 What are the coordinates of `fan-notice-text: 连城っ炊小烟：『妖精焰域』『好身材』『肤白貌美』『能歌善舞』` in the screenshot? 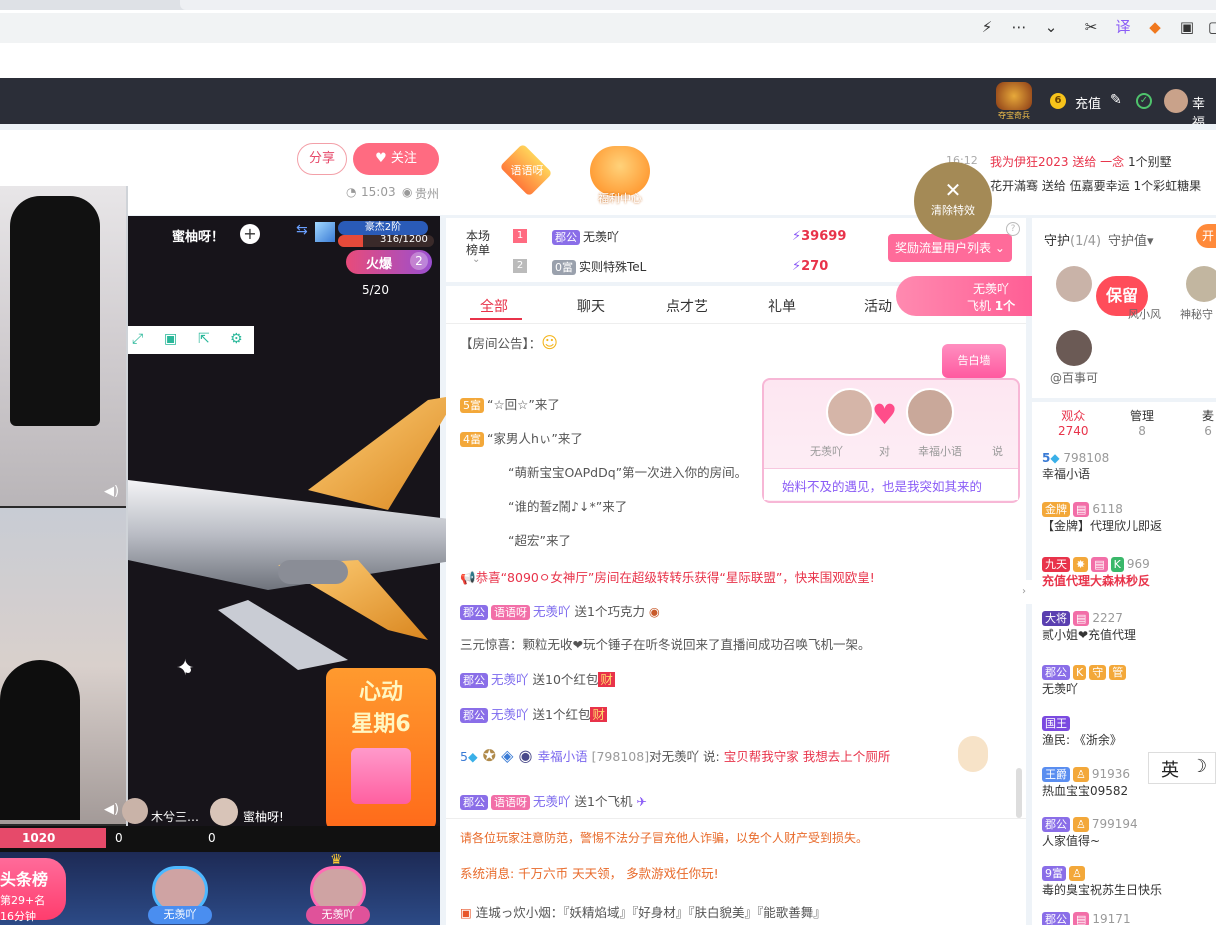 It's located at (650, 912).